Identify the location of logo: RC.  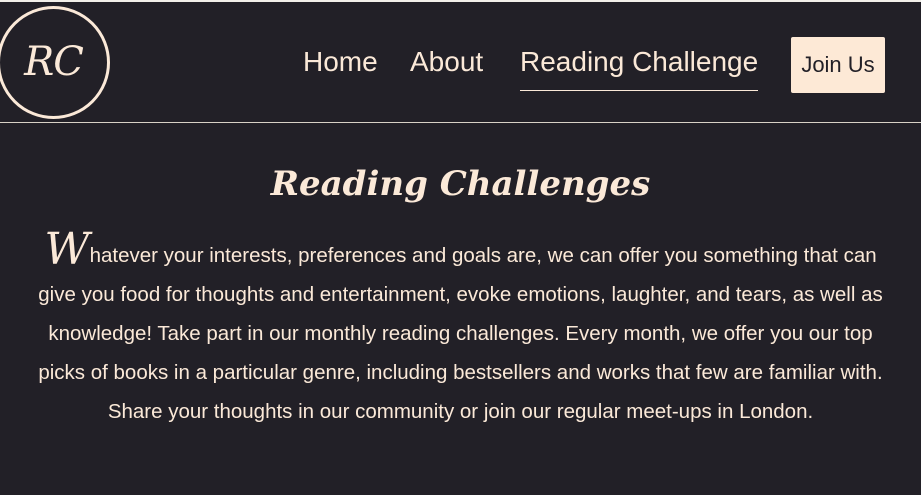
(55, 62).